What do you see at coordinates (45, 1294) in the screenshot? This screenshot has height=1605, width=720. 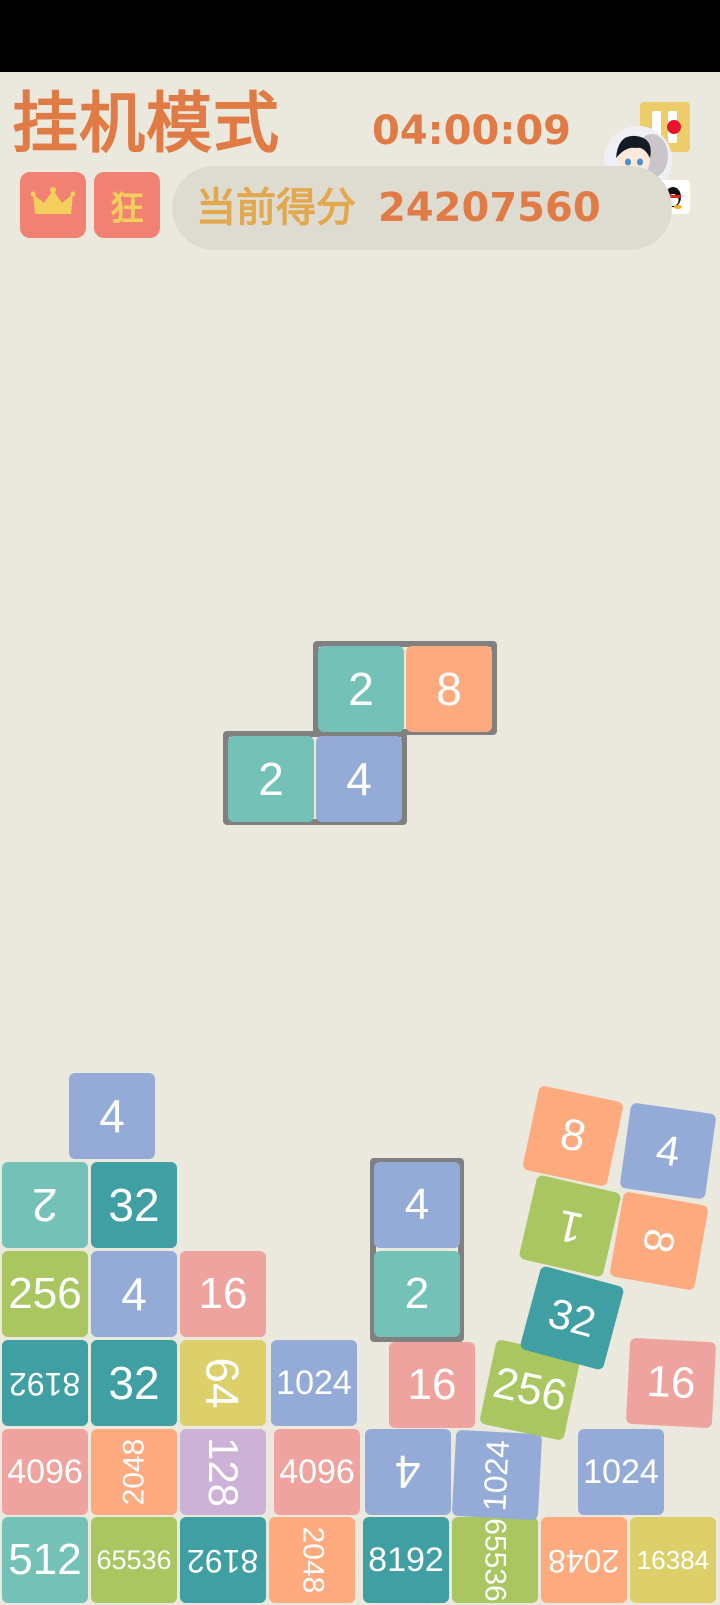 I see `board-tile: 256` at bounding box center [45, 1294].